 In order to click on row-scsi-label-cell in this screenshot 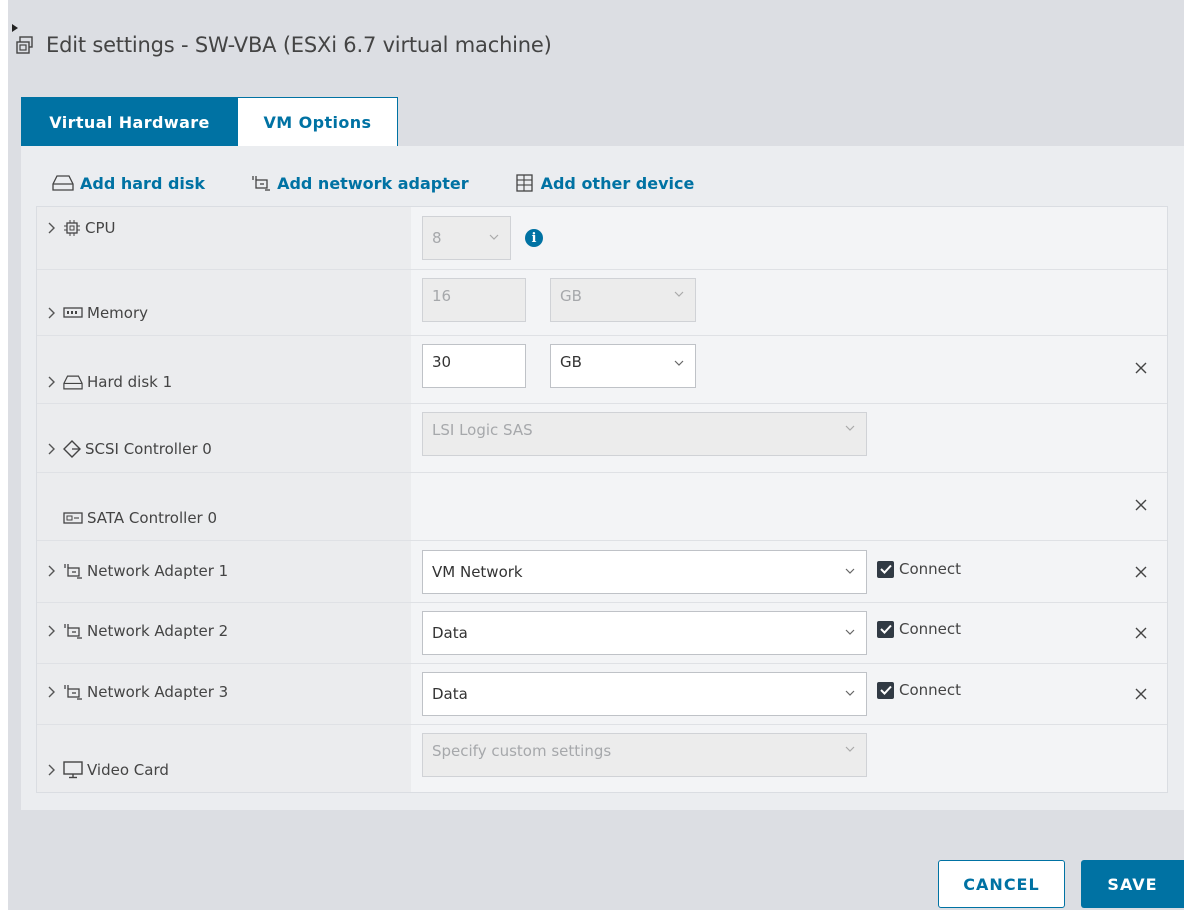, I will do `click(224, 438)`.